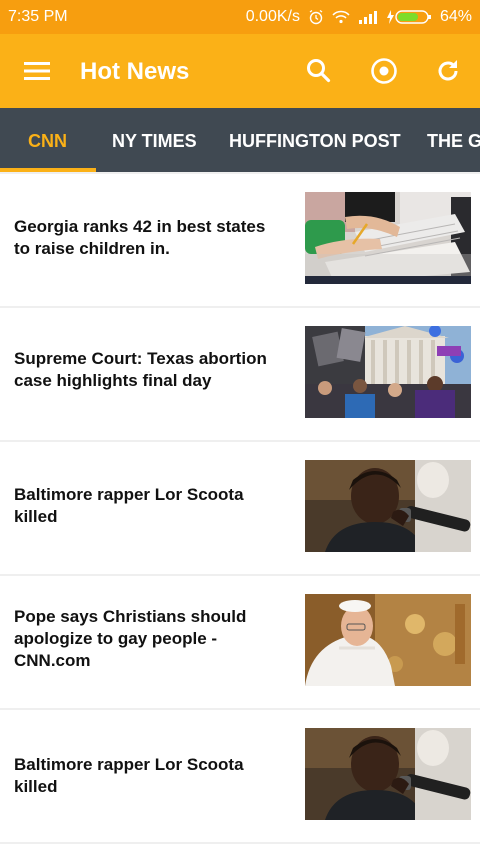 The image size is (480, 854). Describe the element at coordinates (388, 372) in the screenshot. I see `supreme-court-protest-photo` at that location.